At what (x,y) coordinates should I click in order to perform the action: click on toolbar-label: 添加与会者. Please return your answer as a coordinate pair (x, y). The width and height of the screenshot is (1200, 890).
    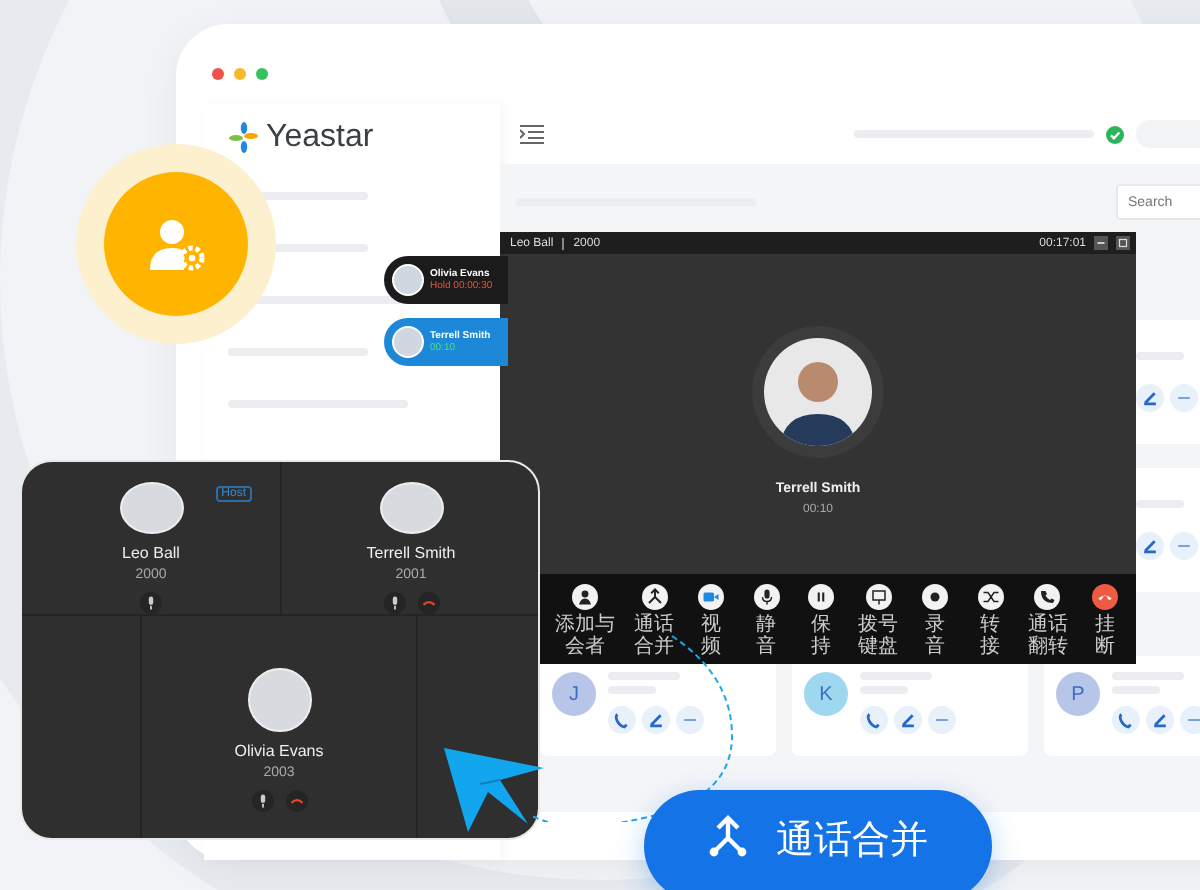
    Looking at the image, I should click on (585, 636).